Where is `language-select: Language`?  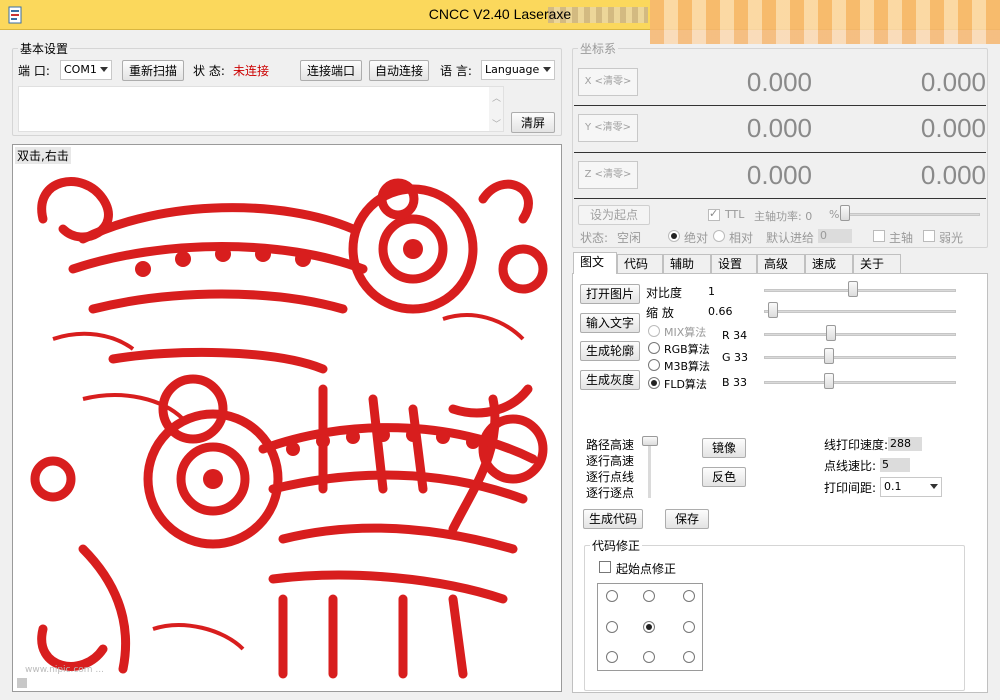 language-select: Language is located at coordinates (518, 70).